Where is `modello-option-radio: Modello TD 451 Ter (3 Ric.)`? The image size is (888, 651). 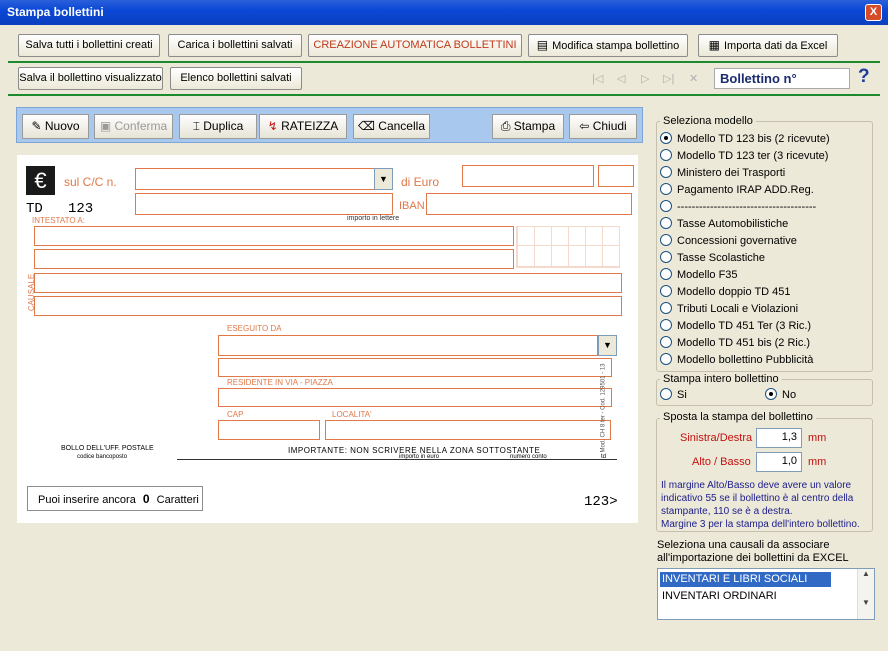 modello-option-radio: Modello TD 451 Ter (3 Ric.) is located at coordinates (735, 325).